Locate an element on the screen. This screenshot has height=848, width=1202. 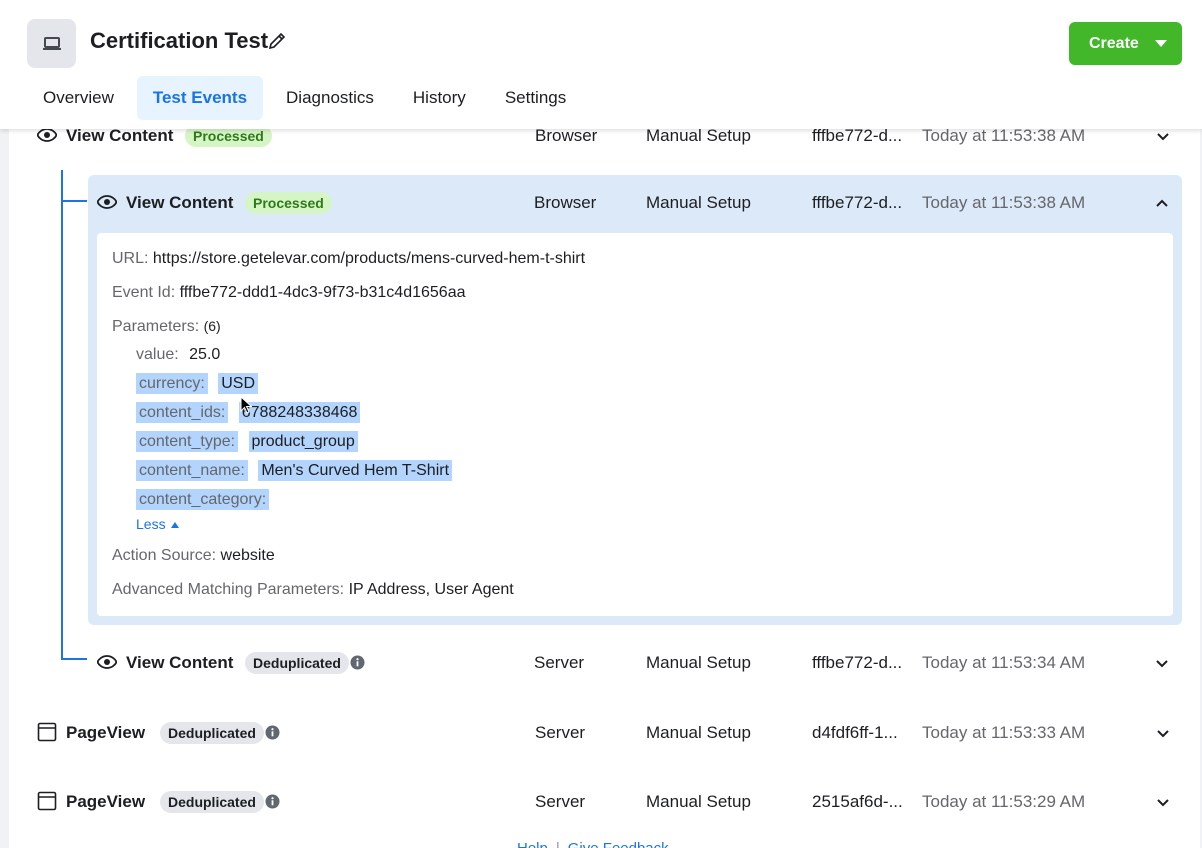
tree-connector is located at coordinates (62, 415).